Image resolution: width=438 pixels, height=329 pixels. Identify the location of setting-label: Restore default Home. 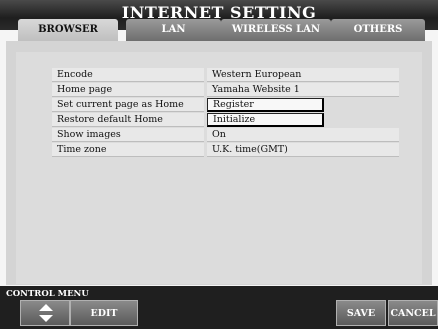
(128, 120).